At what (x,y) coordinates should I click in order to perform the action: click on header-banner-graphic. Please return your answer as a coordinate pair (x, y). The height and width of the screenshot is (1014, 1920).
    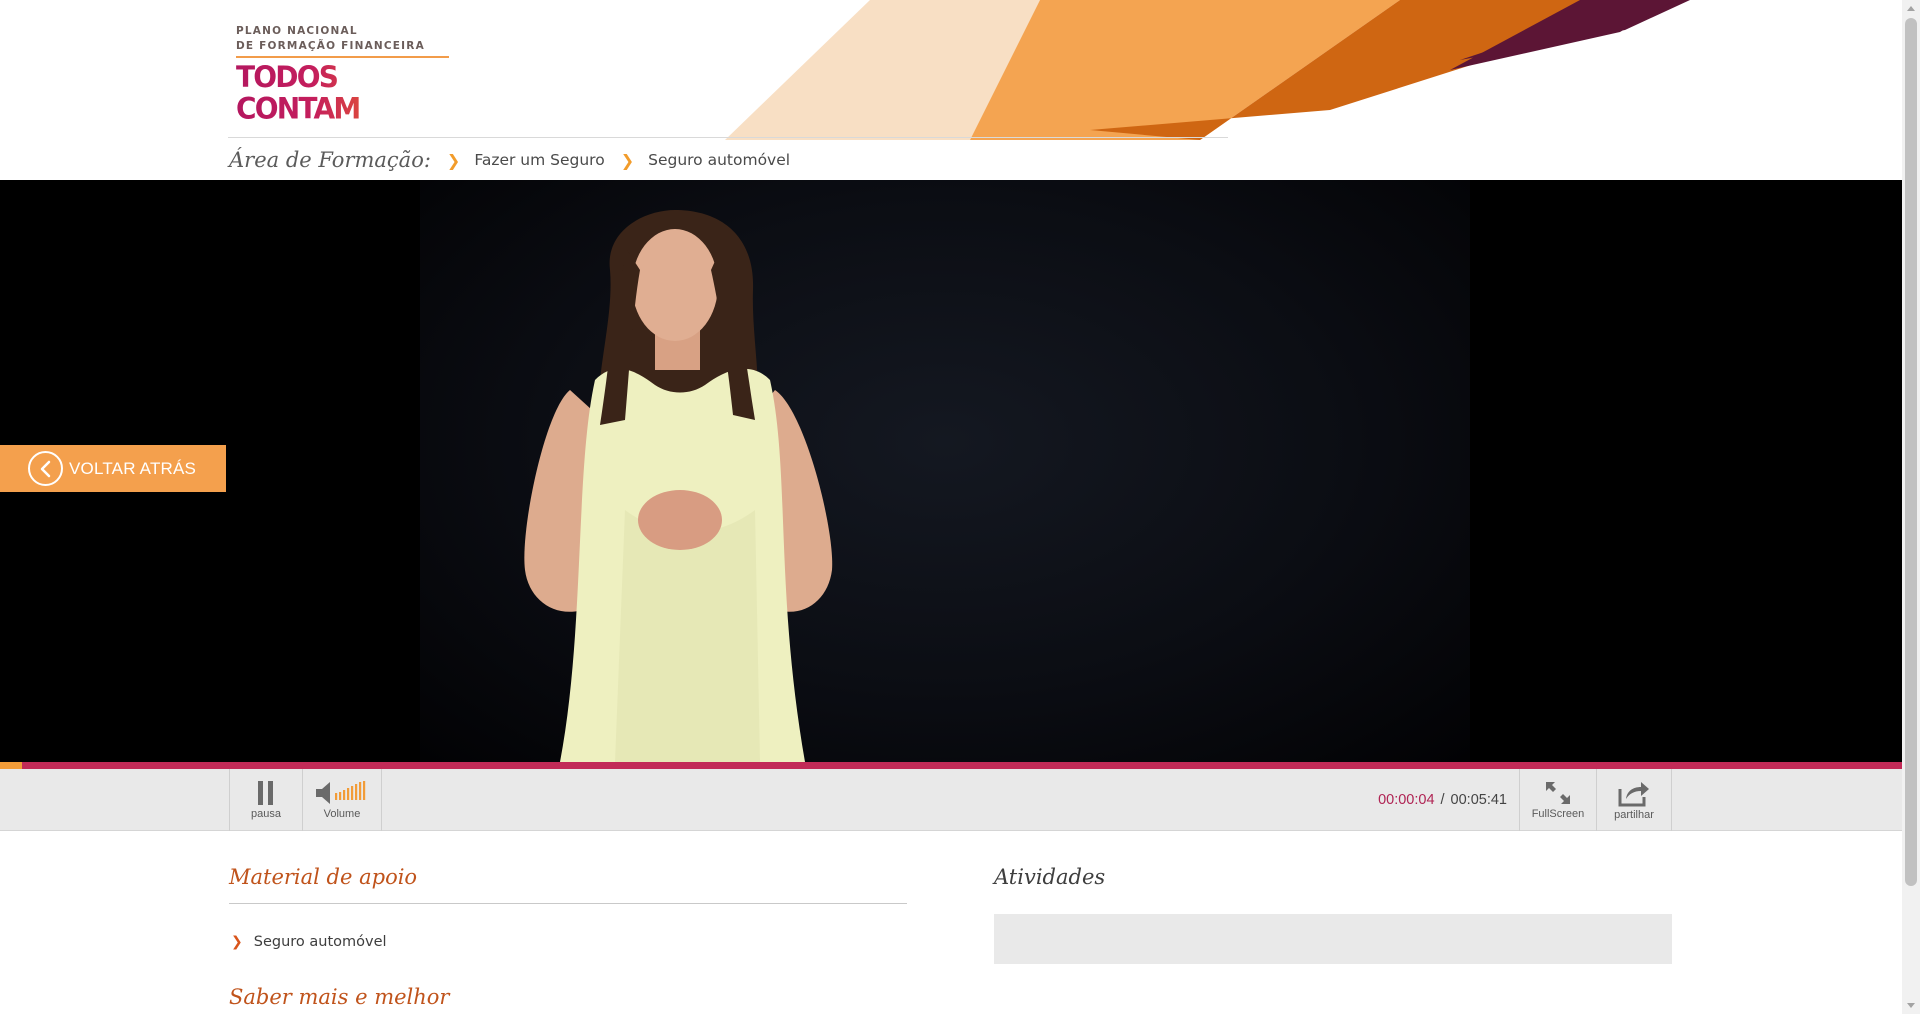
    Looking at the image, I should click on (1207, 70).